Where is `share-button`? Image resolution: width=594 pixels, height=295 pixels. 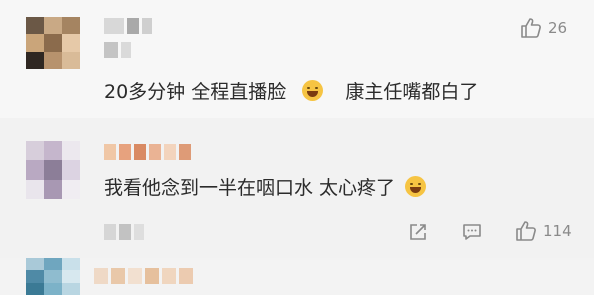 share-button is located at coordinates (418, 232).